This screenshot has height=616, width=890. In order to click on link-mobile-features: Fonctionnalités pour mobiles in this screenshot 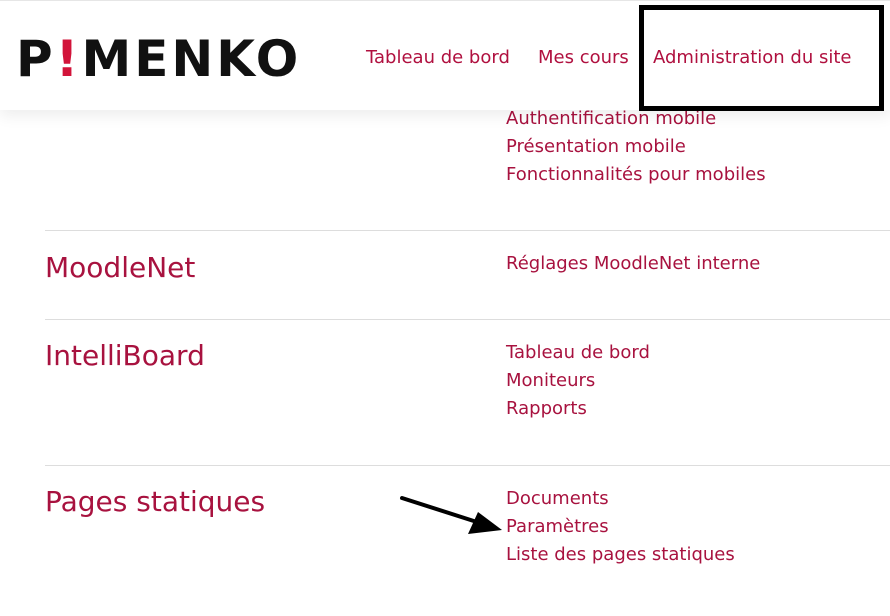, I will do `click(636, 175)`.